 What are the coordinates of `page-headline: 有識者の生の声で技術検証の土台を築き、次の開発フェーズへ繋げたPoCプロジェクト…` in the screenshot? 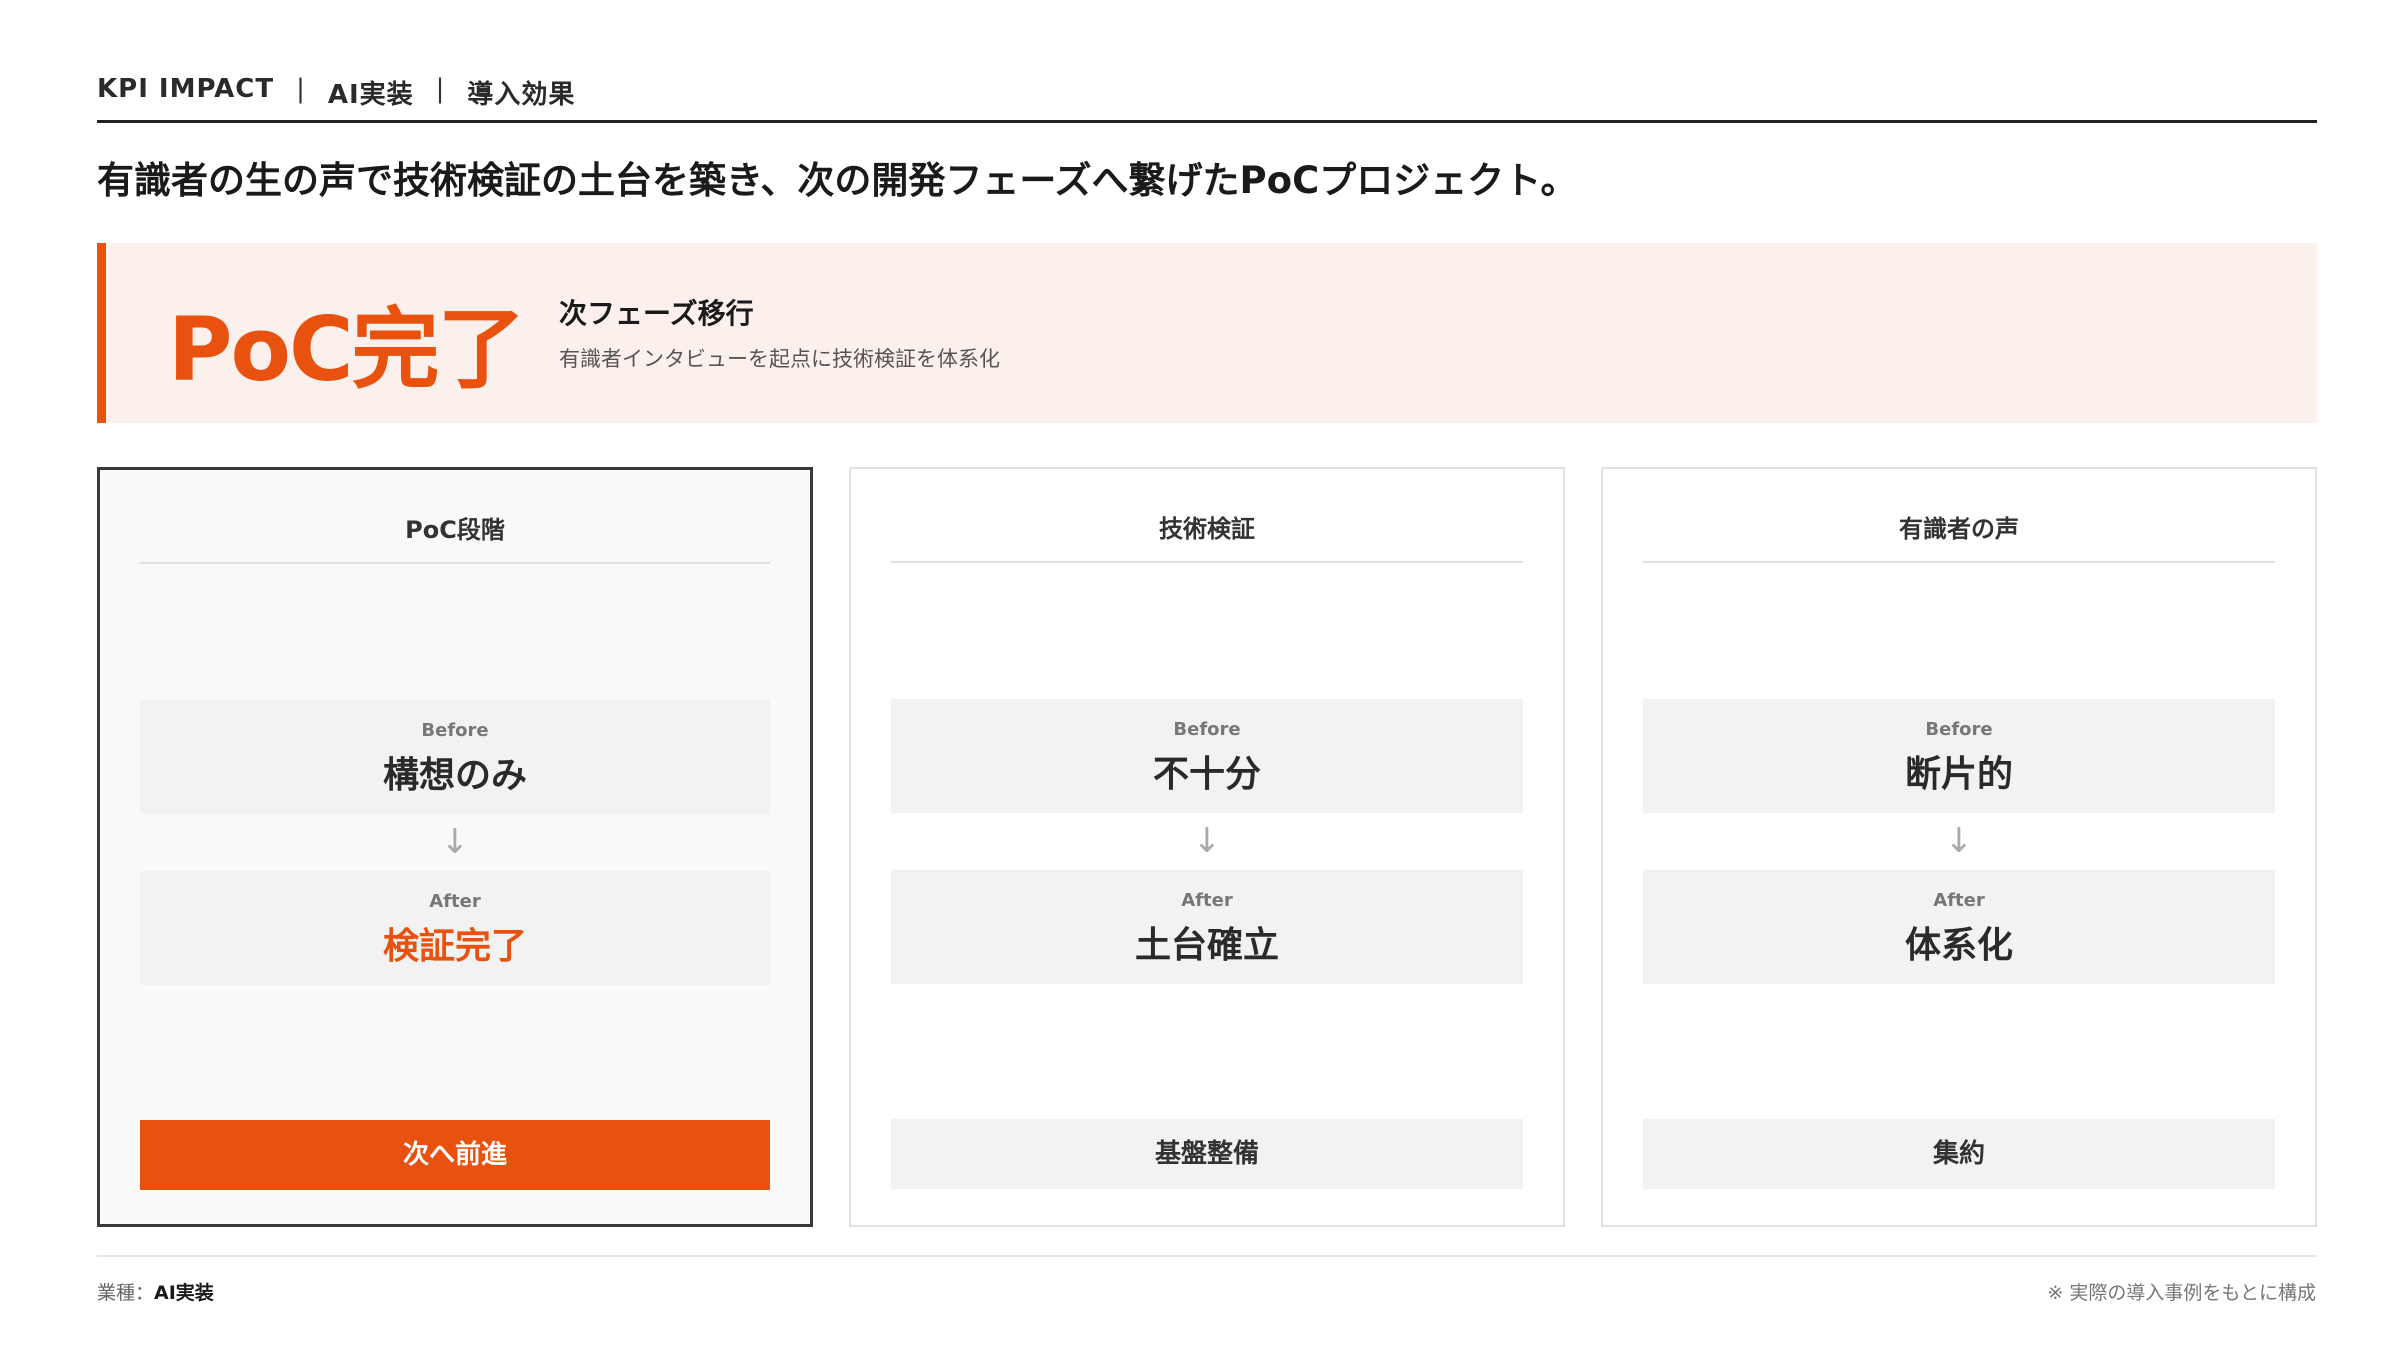 It's located at (837, 180).